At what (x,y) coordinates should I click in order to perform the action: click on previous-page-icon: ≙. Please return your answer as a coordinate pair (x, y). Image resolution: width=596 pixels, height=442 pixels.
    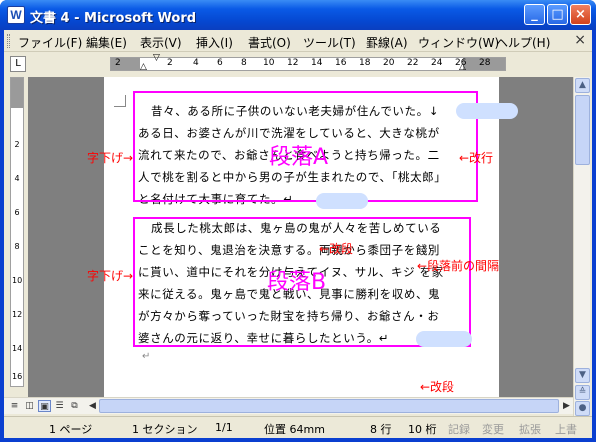
    Looking at the image, I should click on (582, 392).